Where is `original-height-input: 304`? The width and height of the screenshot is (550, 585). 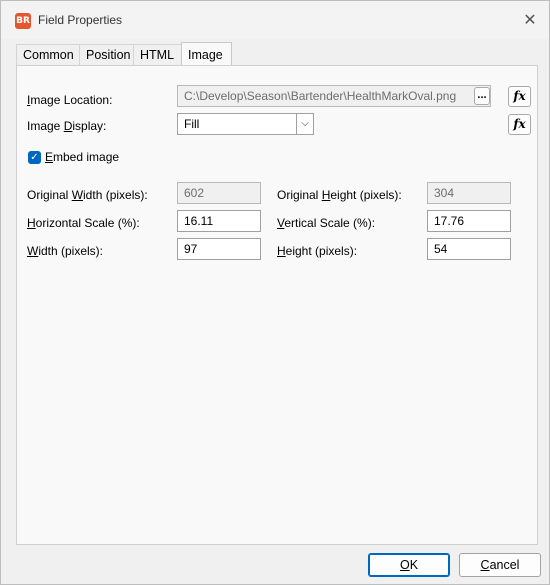
original-height-input: 304 is located at coordinates (469, 193).